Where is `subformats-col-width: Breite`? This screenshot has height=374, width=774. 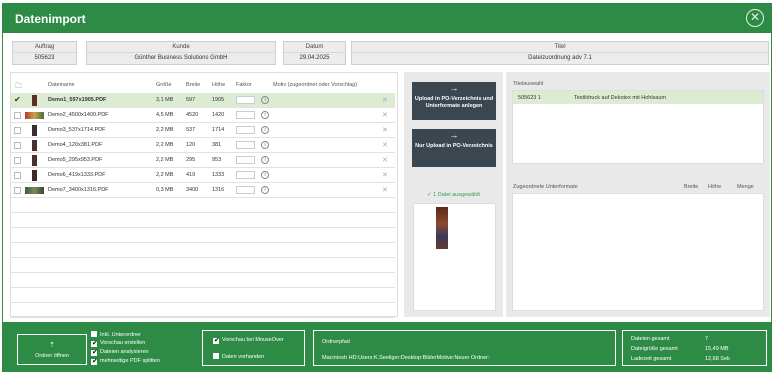
subformats-col-width: Breite is located at coordinates (691, 187).